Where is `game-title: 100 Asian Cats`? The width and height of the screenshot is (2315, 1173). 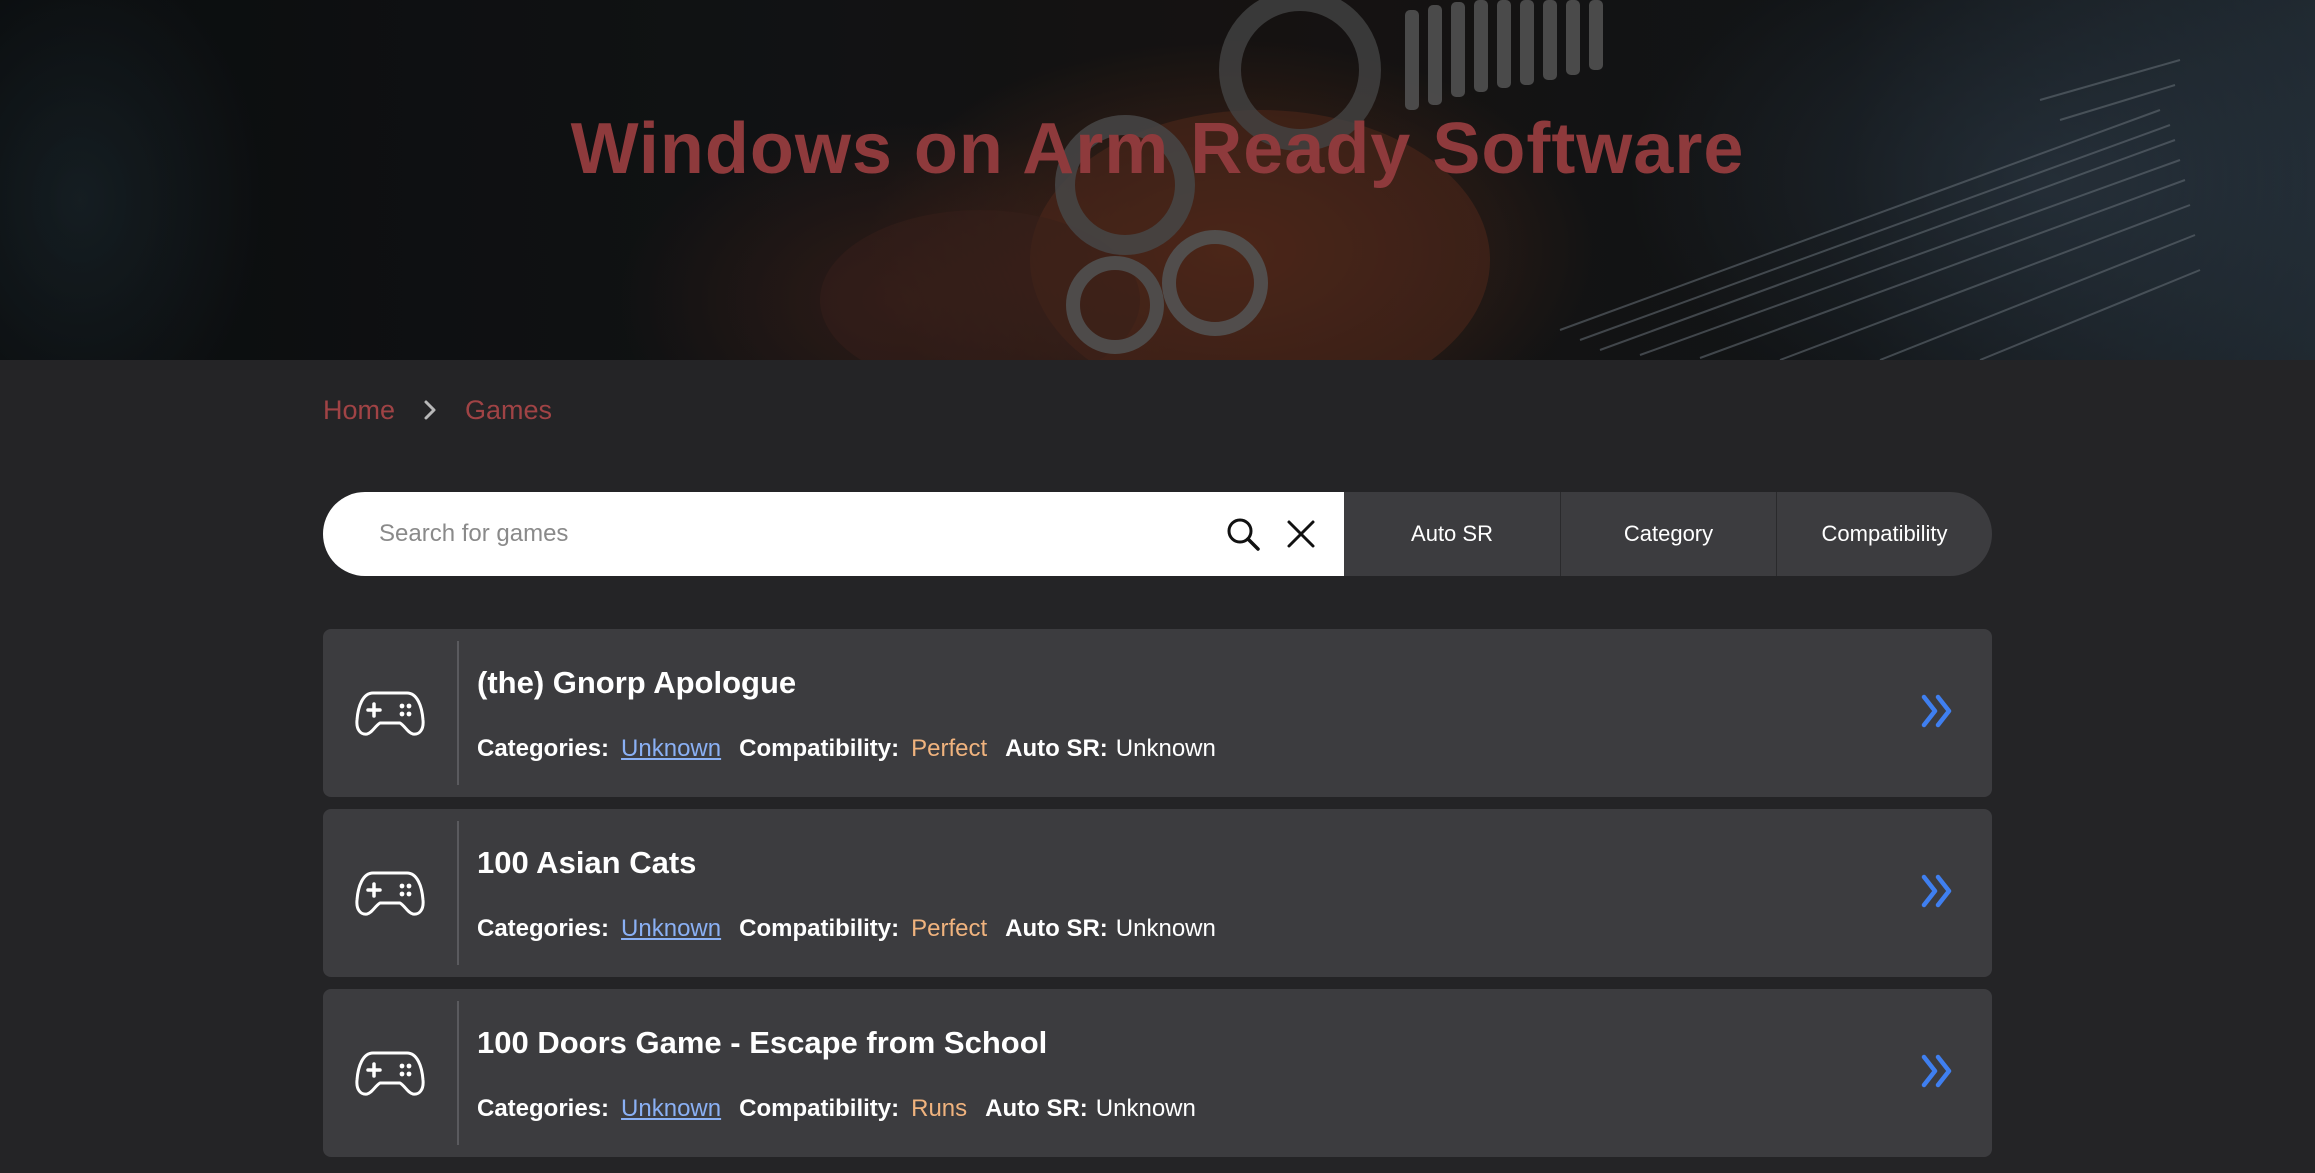 game-title: 100 Asian Cats is located at coordinates (587, 862).